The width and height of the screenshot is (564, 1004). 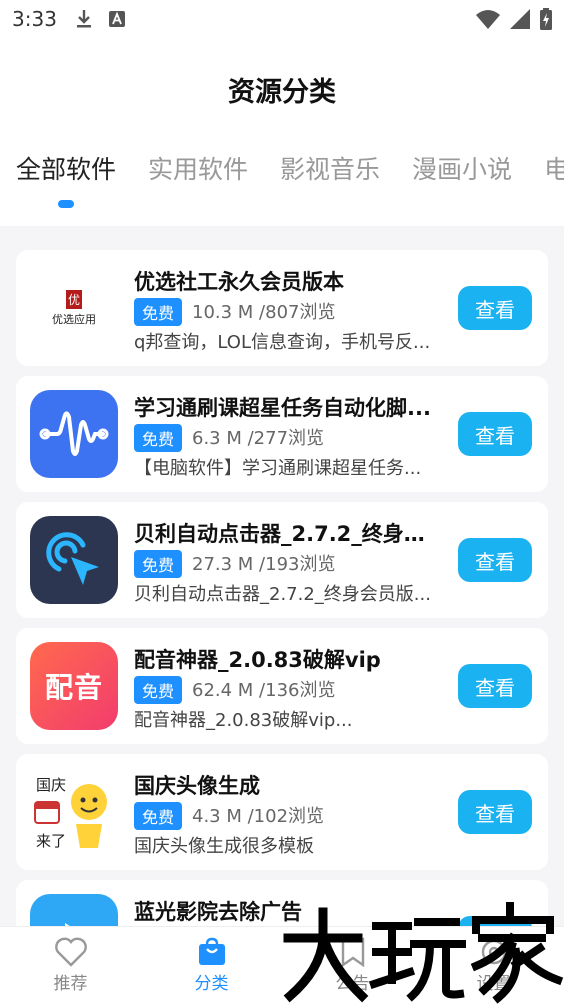 What do you see at coordinates (282, 19) in the screenshot?
I see `status-bar: 3:33` at bounding box center [282, 19].